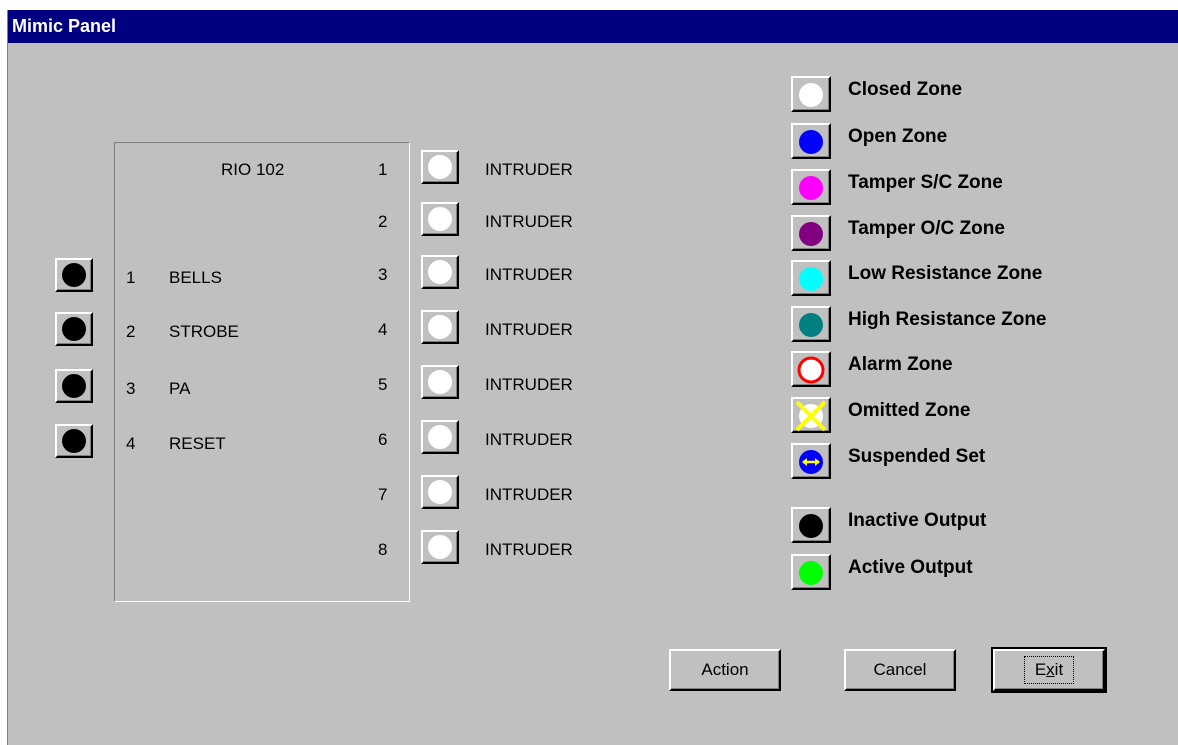 The width and height of the screenshot is (1178, 745). Describe the element at coordinates (131, 388) in the screenshot. I see `output-number: 3` at that location.